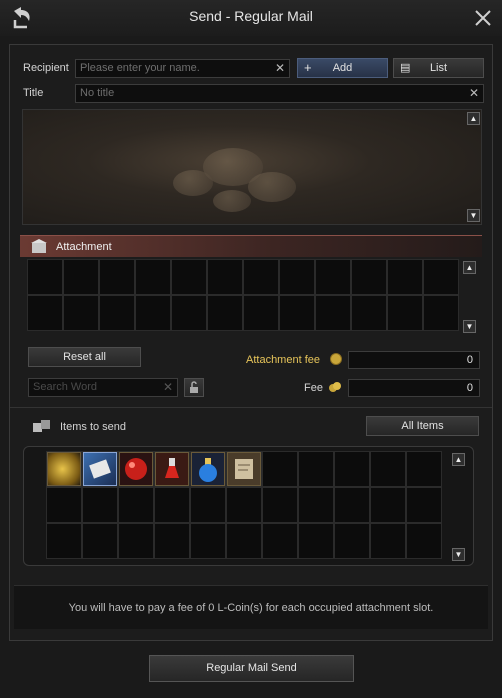  Describe the element at coordinates (414, 360) in the screenshot. I see `attachment-fee-value: 0` at that location.